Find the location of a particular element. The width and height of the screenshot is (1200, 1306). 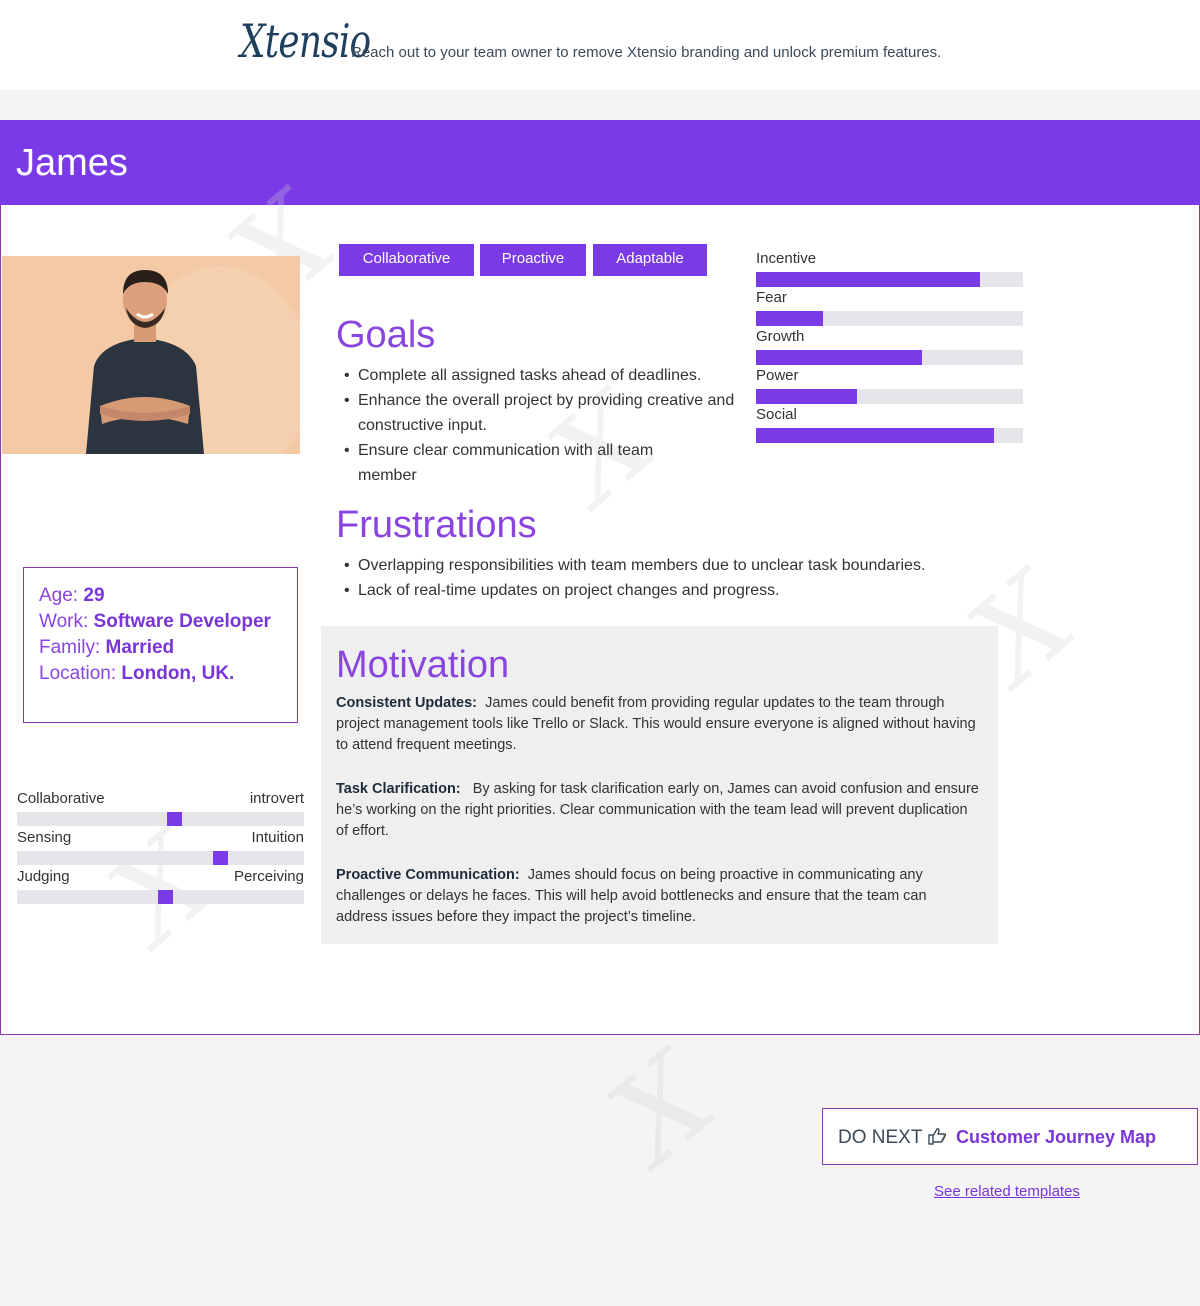

do-next-box: DO NEXT Customer Journey Map is located at coordinates (1010, 1136).